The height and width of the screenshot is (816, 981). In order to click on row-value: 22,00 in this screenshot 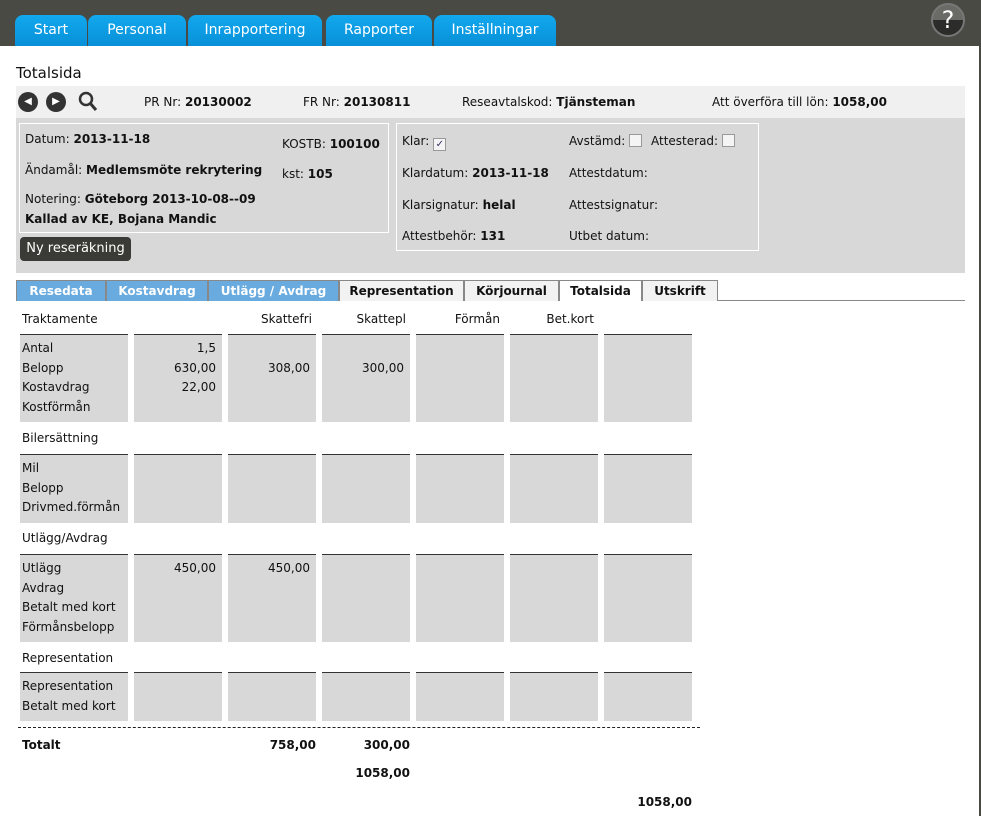, I will do `click(198, 387)`.